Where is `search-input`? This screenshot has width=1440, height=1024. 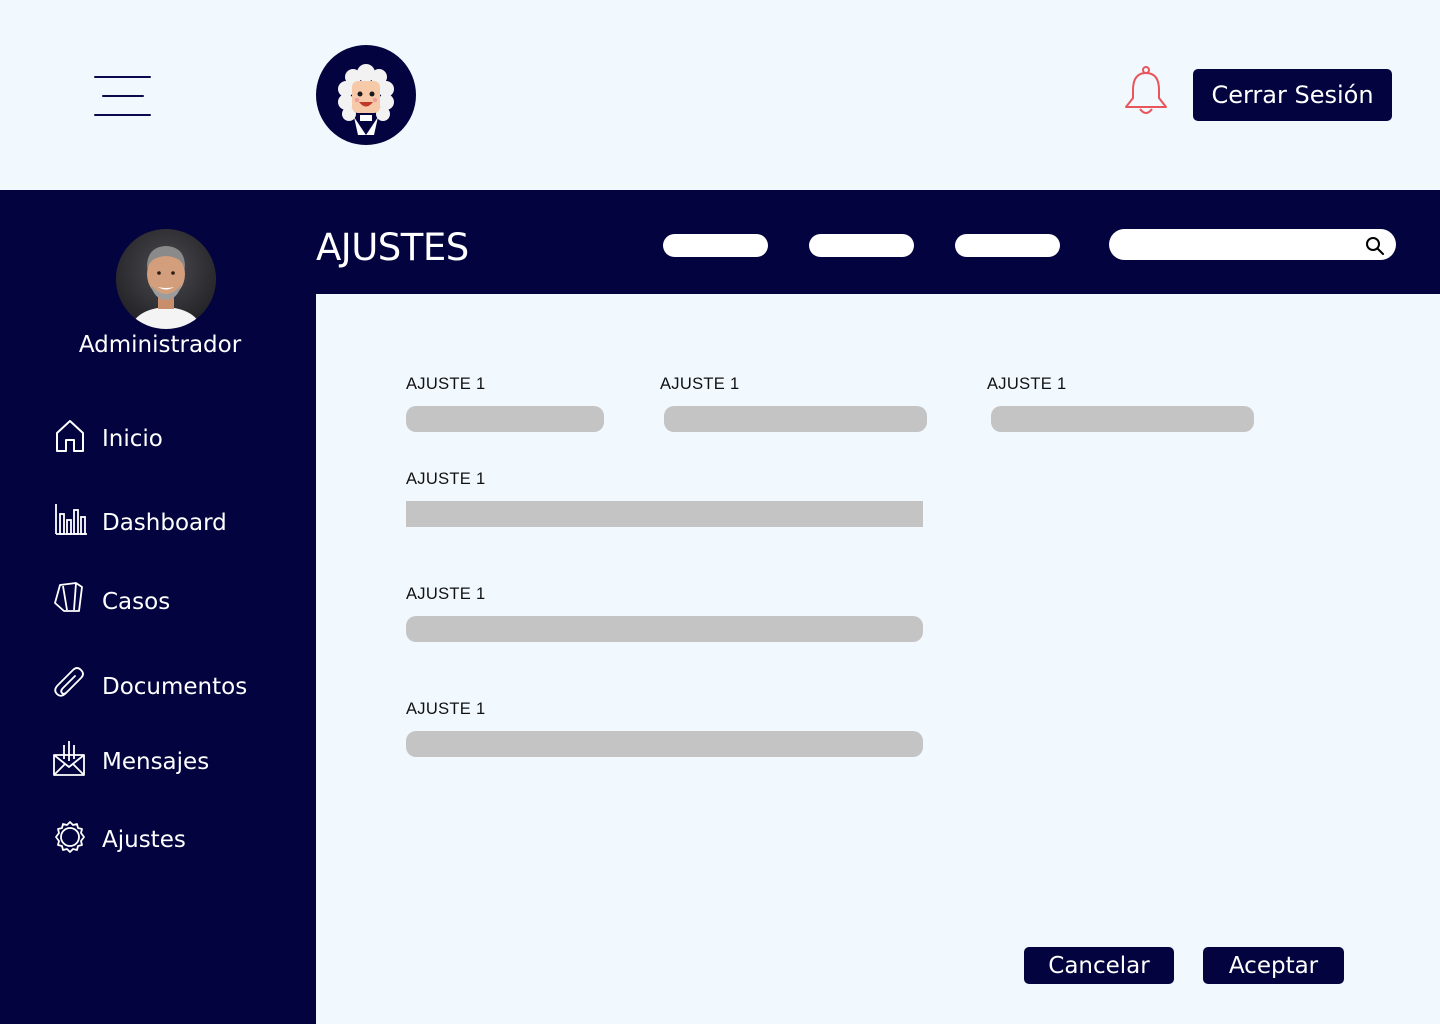 search-input is located at coordinates (1252, 244).